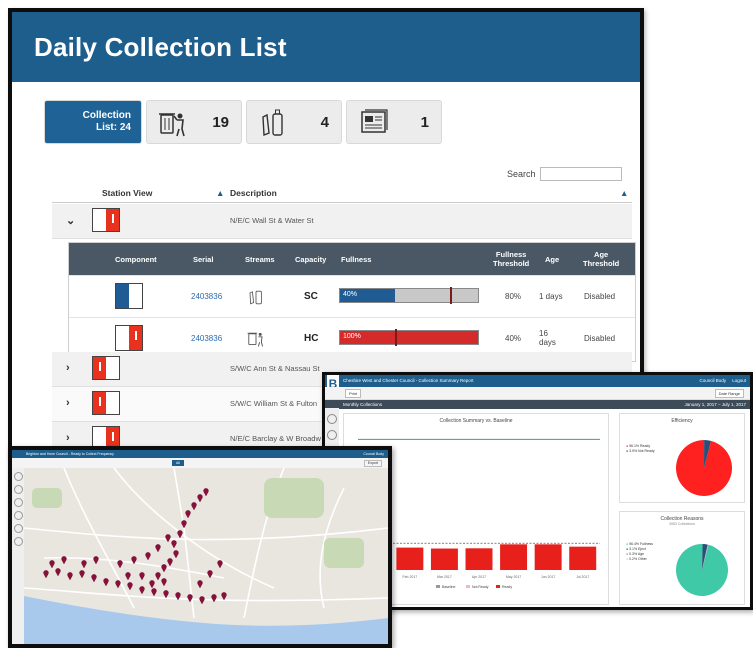 The height and width of the screenshot is (648, 753). Describe the element at coordinates (113, 127) in the screenshot. I see `collection-tile-count: List: 24` at that location.